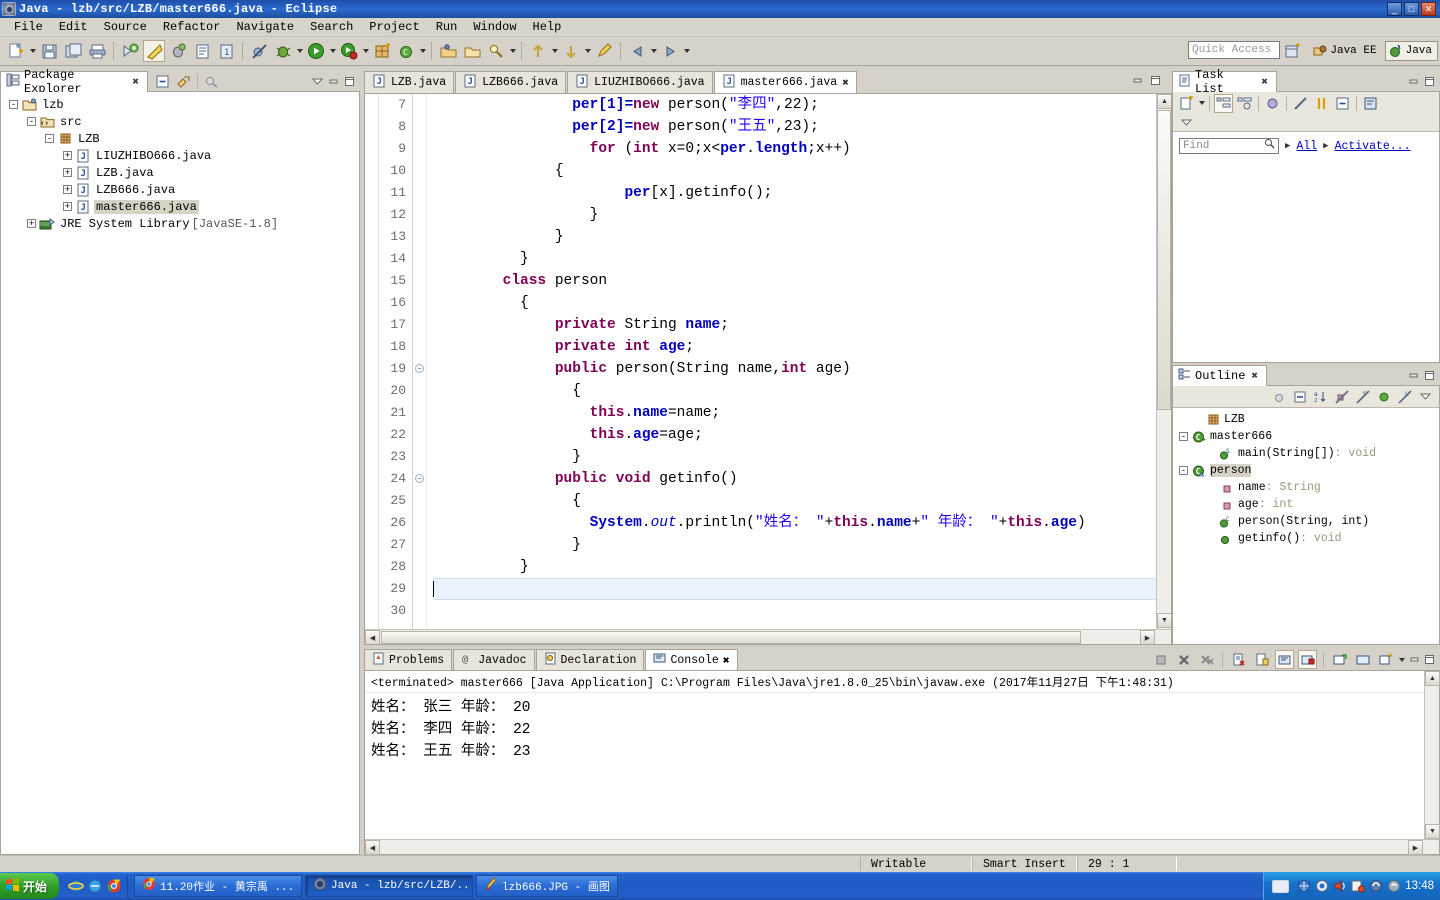  Describe the element at coordinates (1147, 637) in the screenshot. I see `scroll-right-button: ▶` at that location.